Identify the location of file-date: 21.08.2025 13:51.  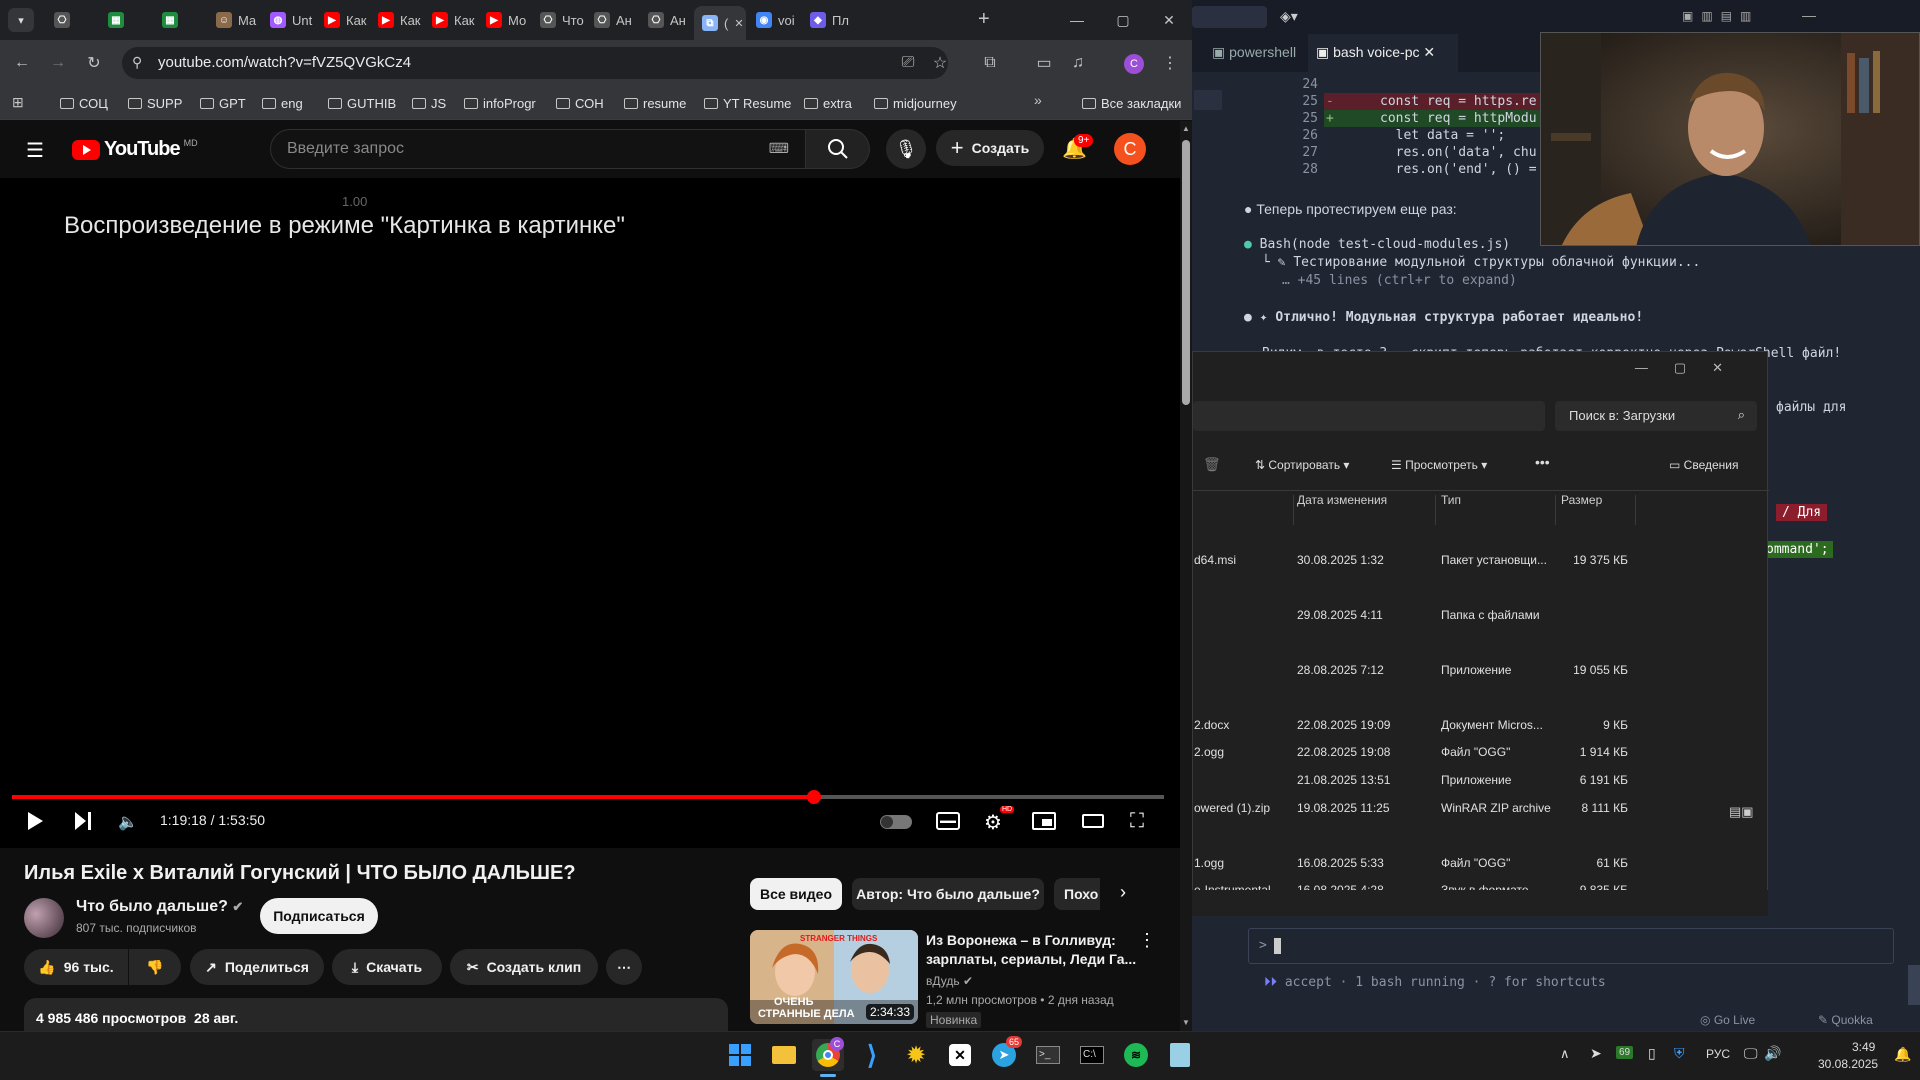
(1343, 780).